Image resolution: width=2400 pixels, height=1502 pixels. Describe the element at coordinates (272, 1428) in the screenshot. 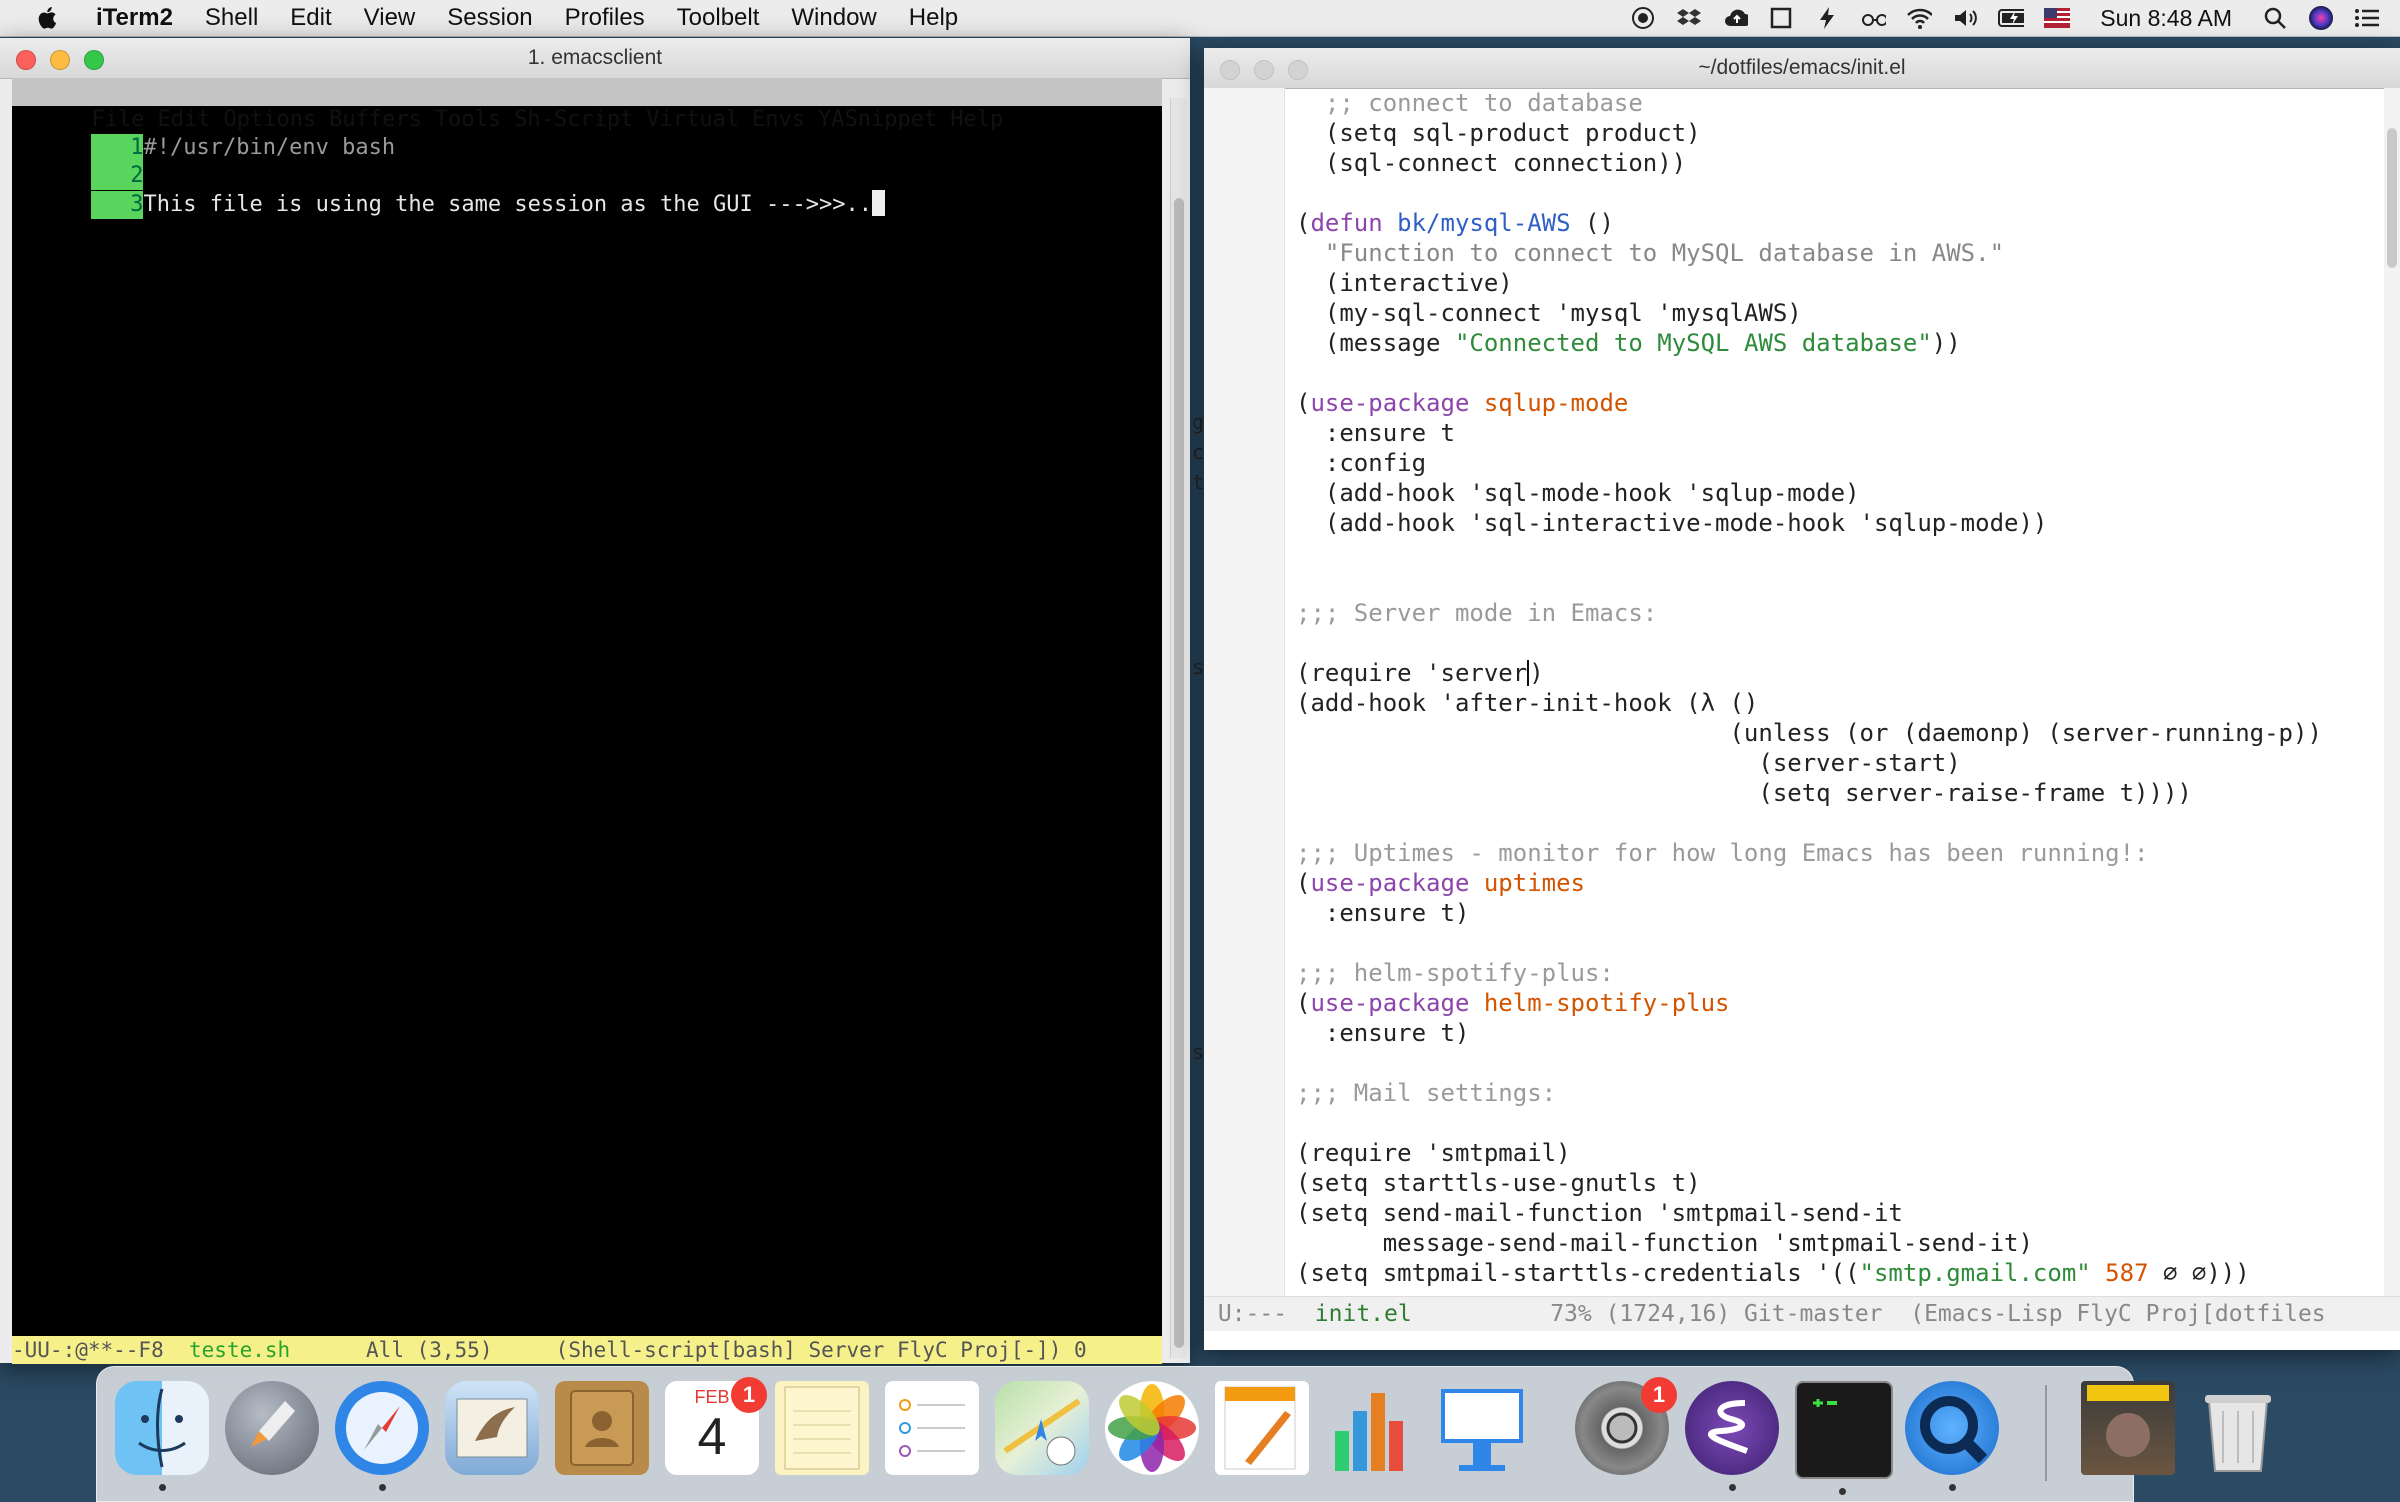

I see `launchpad-icon` at that location.